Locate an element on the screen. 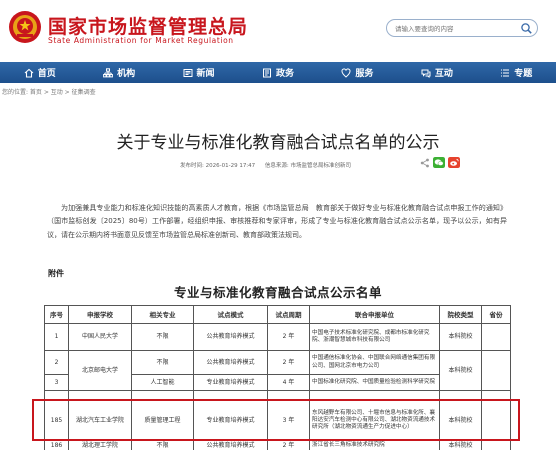 This screenshot has height=450, width=556. nav-item-news: 新闻 is located at coordinates (198, 72).